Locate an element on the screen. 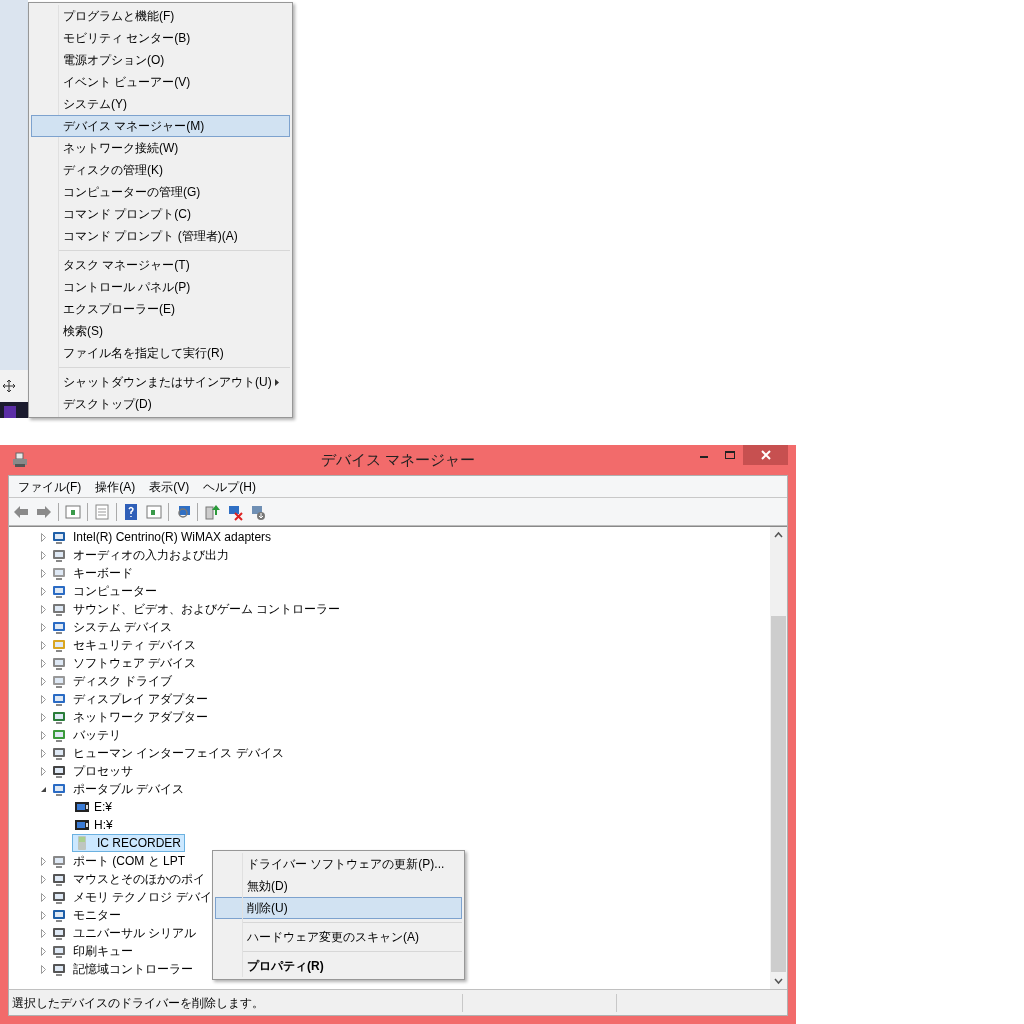  tree-item: プロセッサ is located at coordinates (103, 771).